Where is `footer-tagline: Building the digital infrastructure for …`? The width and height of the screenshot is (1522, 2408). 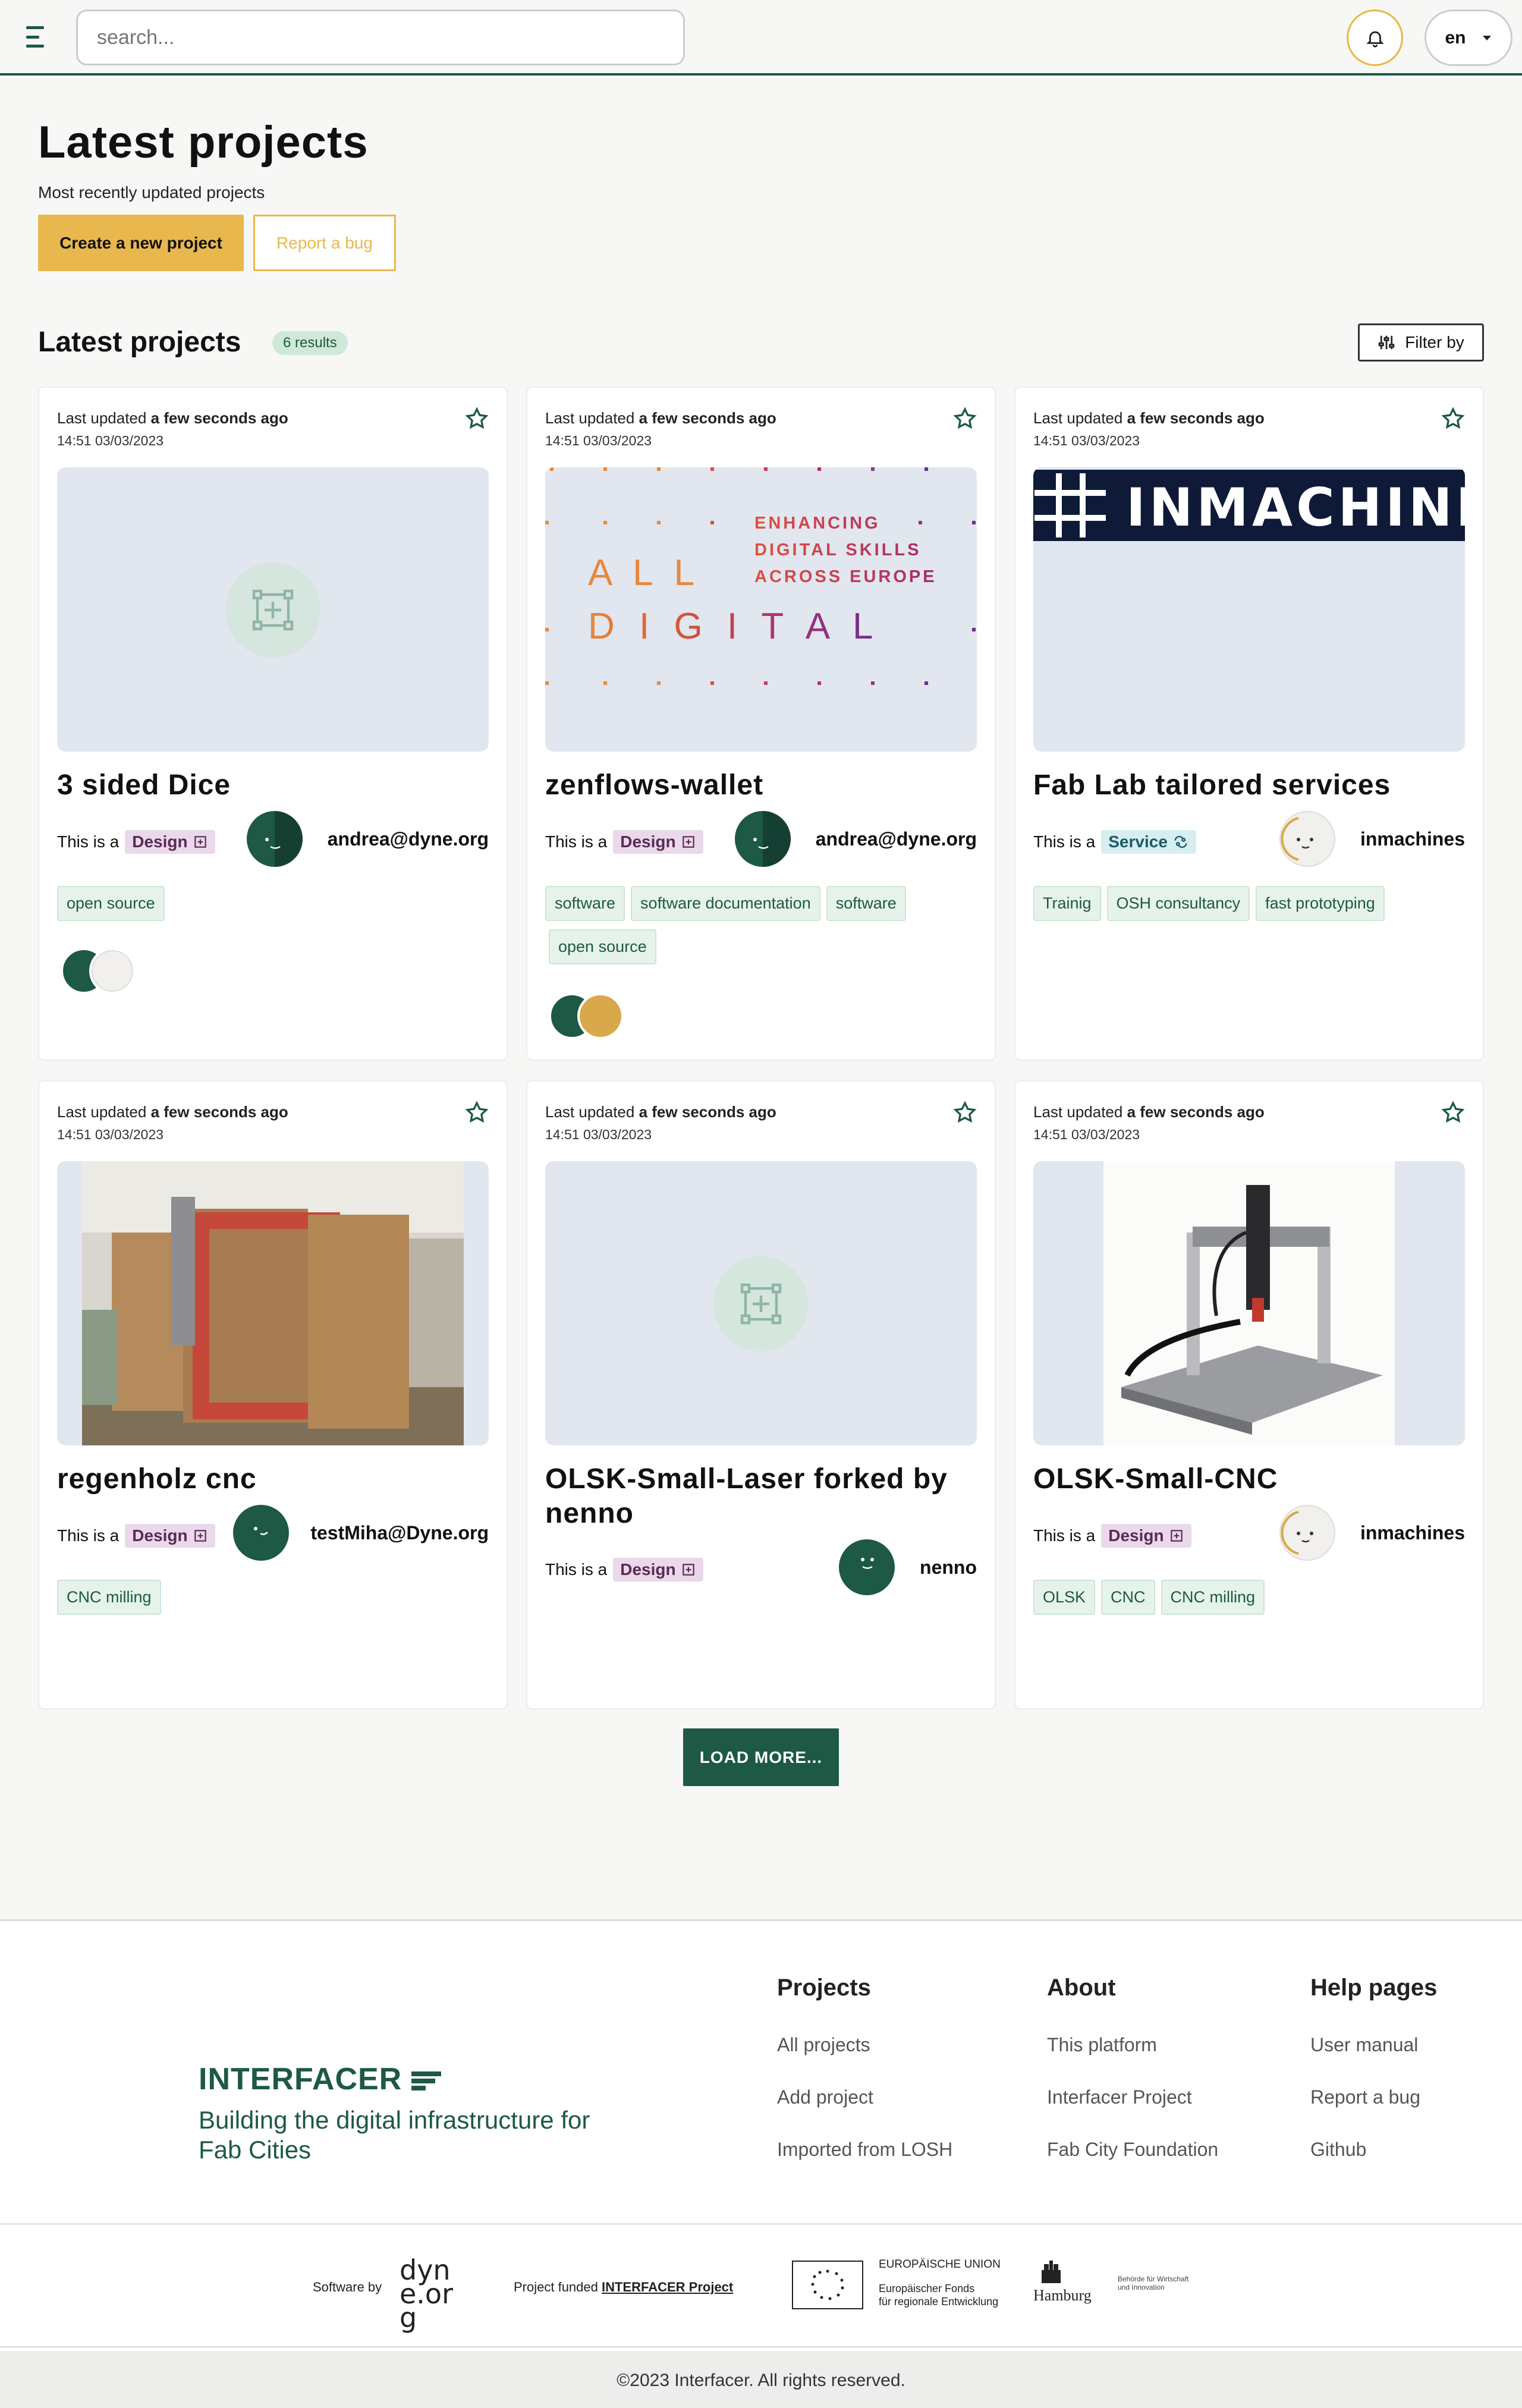 footer-tagline: Building the digital infrastructure for … is located at coordinates (394, 2135).